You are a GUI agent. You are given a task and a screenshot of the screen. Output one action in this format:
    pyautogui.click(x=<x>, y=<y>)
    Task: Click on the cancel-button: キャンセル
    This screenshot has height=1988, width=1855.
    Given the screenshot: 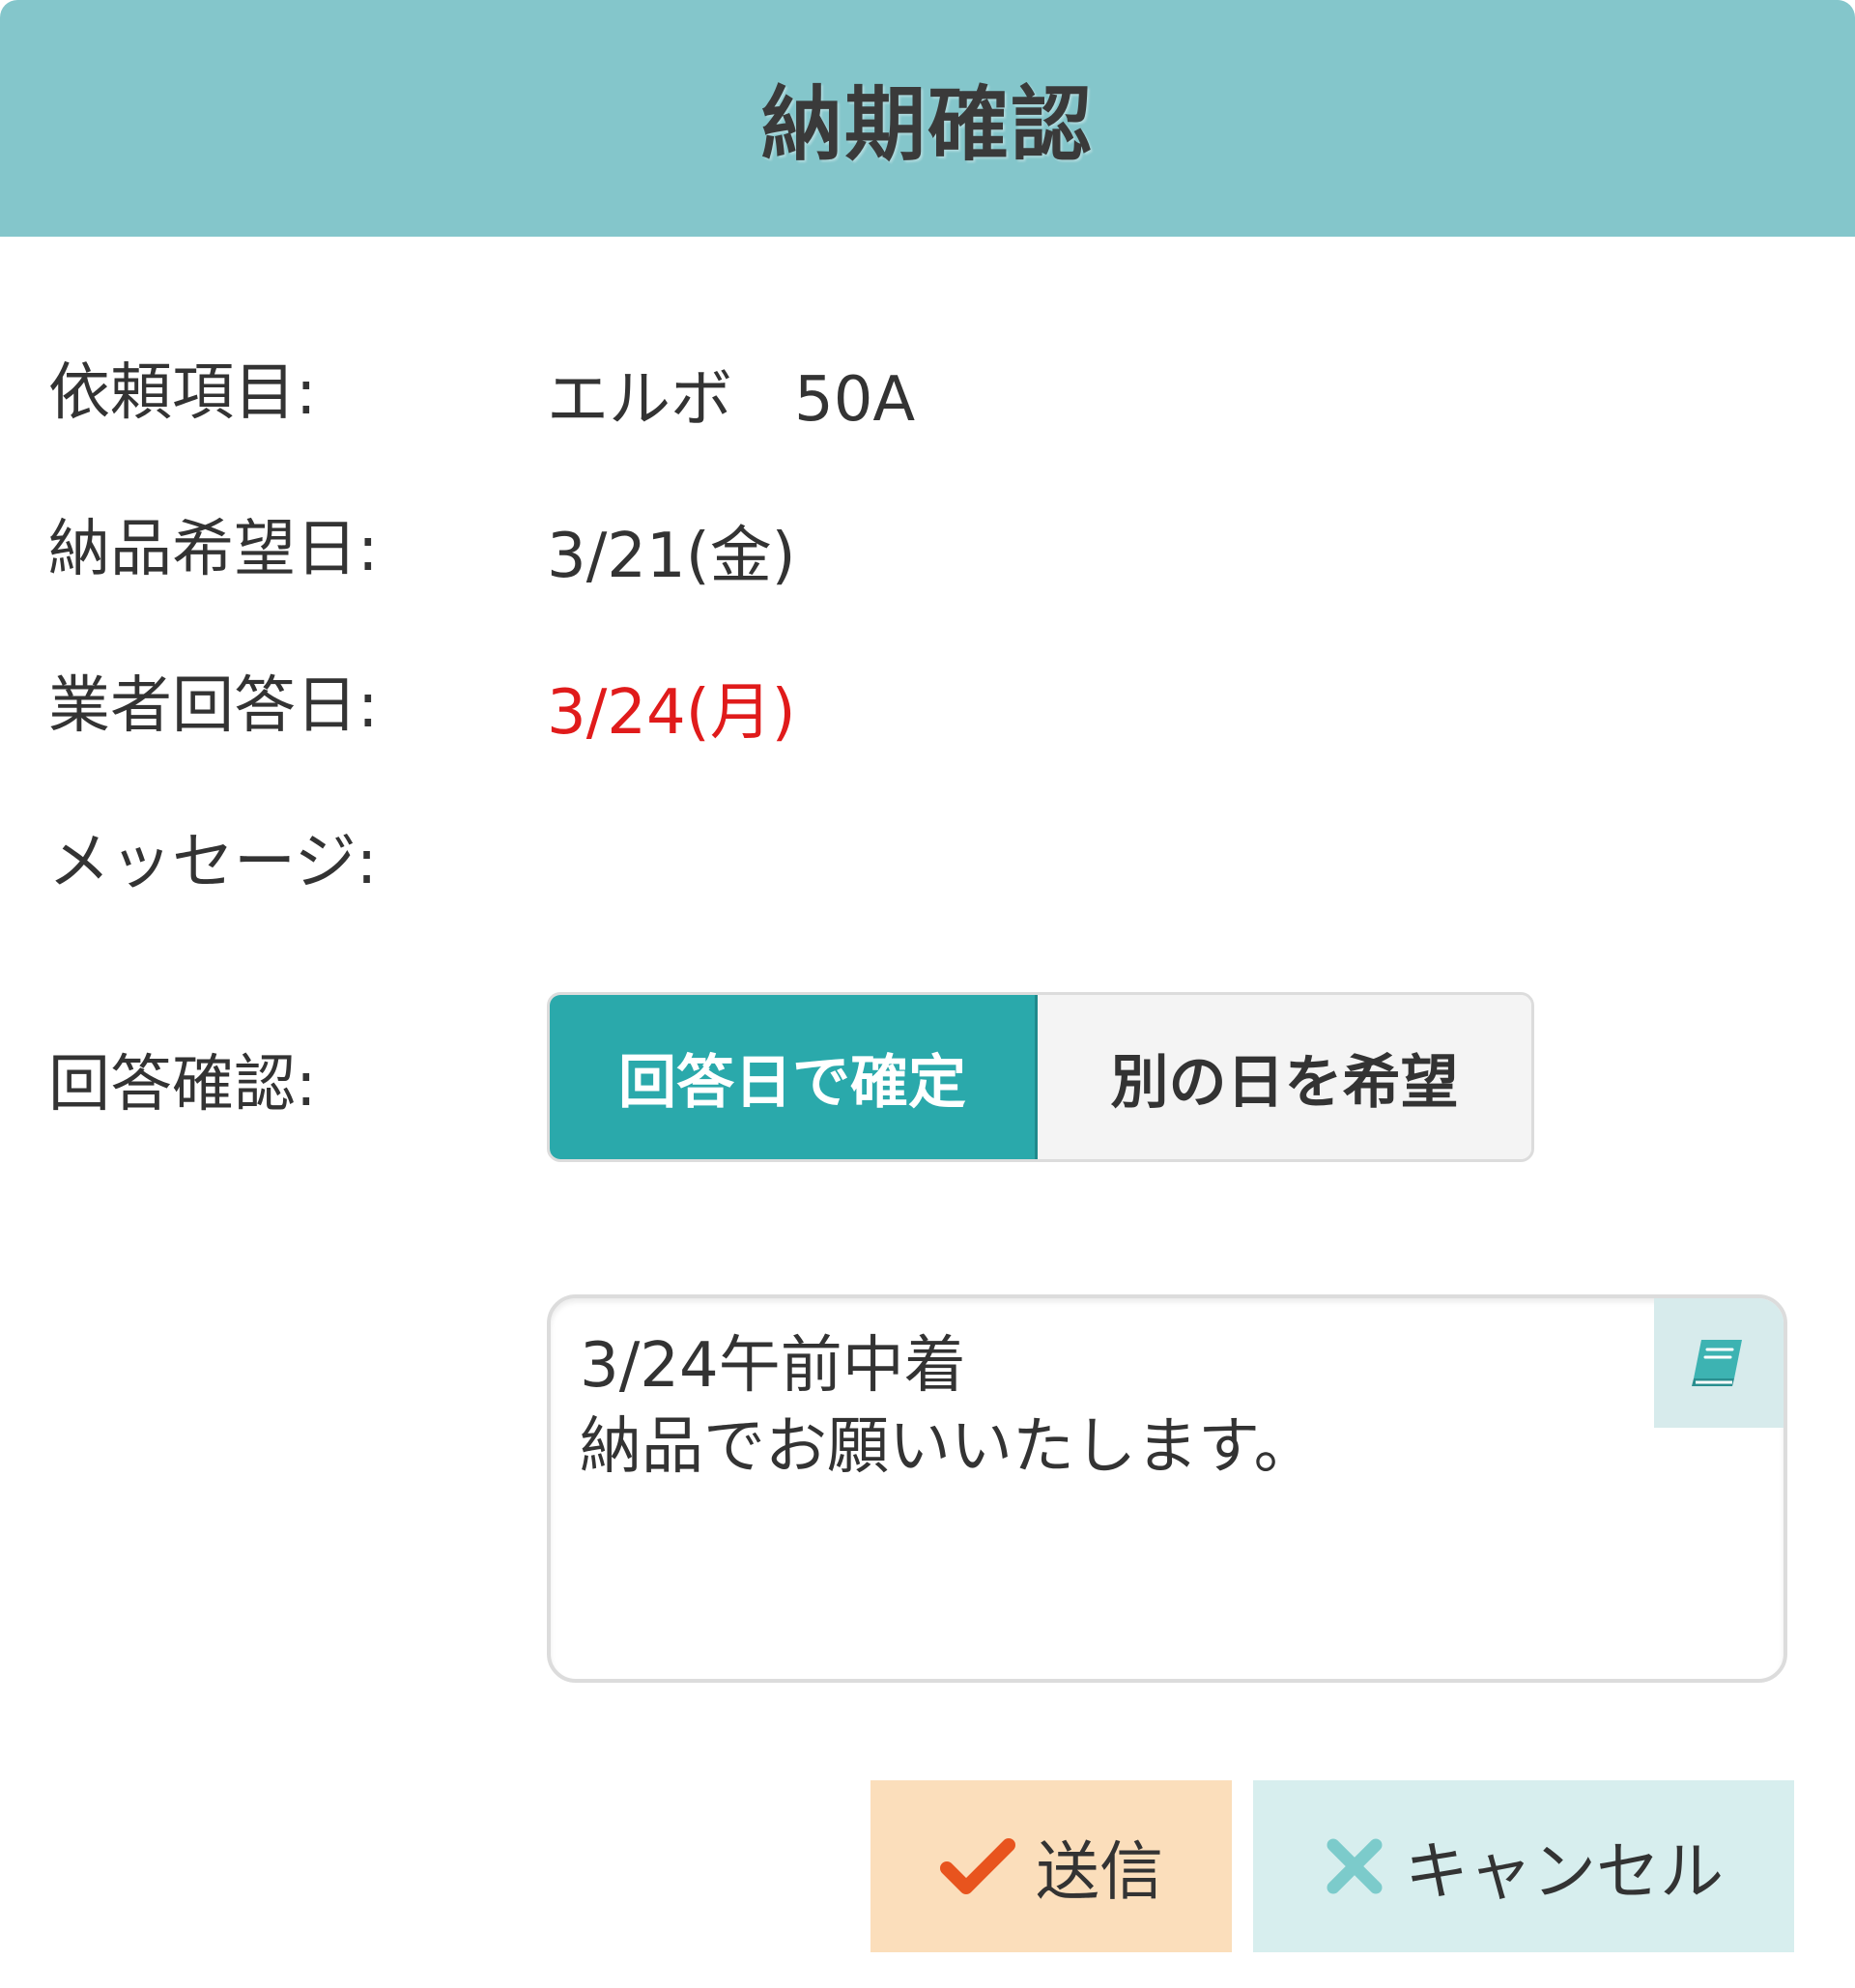 What is the action you would take?
    pyautogui.click(x=1523, y=1866)
    